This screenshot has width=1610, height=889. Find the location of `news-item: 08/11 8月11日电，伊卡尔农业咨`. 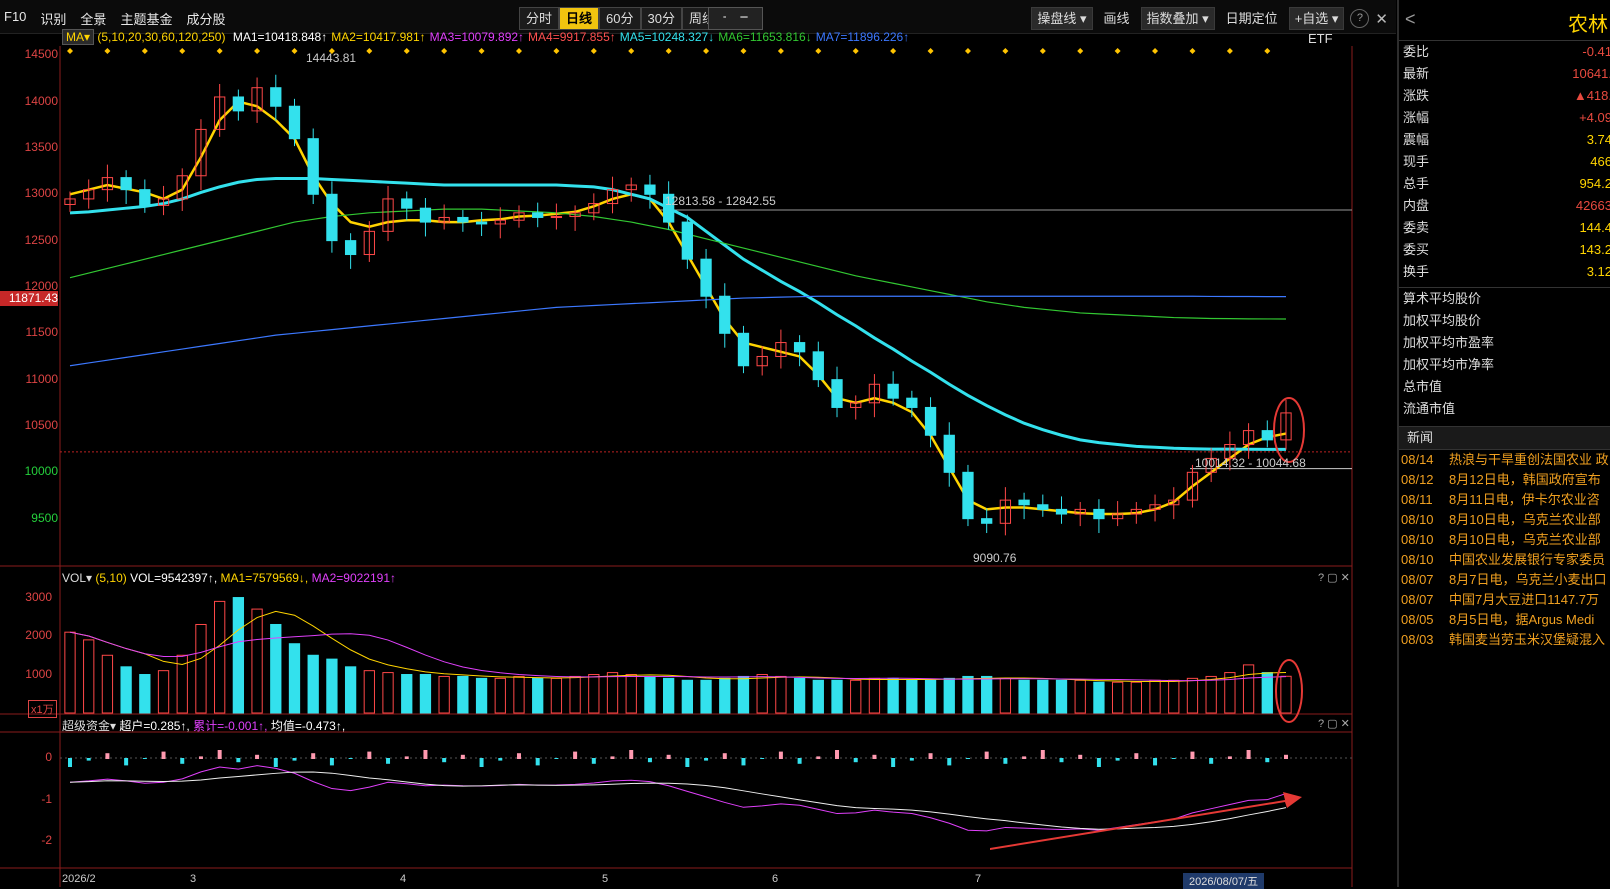

news-item: 08/11 8月11日电，伊卡尔农业咨 is located at coordinates (1504, 500).